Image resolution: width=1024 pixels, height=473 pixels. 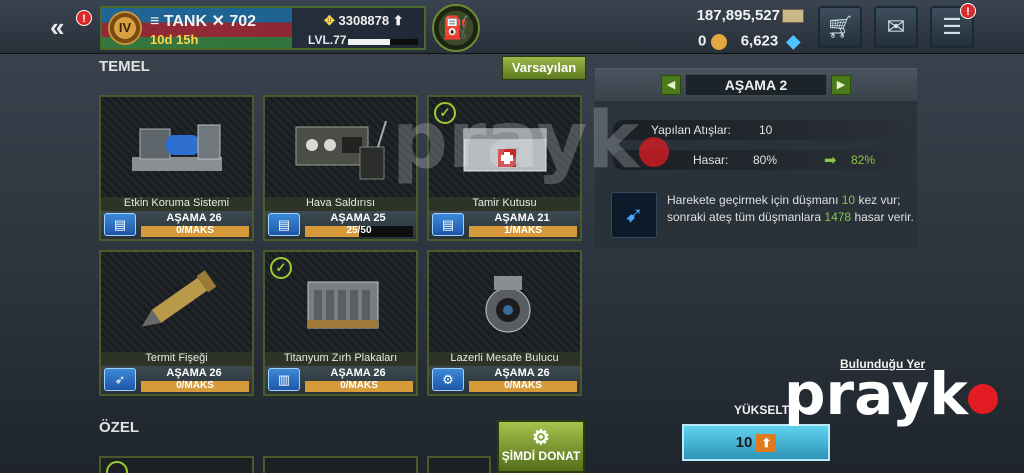 I want to click on watermark-corner-text: prayk, so click(x=876, y=394).